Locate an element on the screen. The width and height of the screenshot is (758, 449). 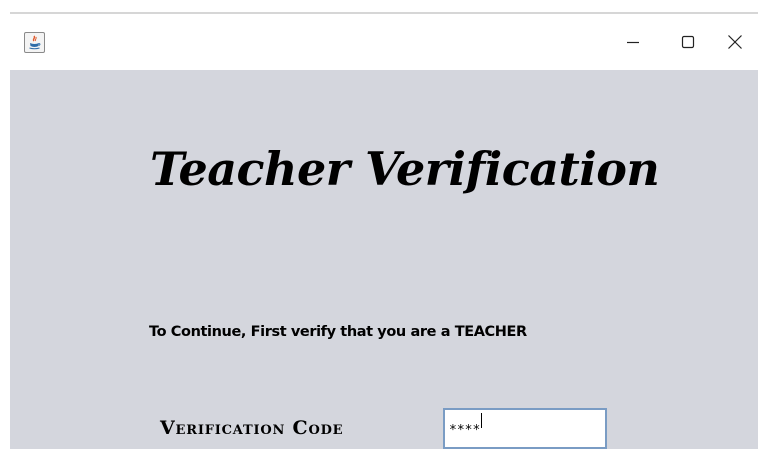
text-caret is located at coordinates (481, 420).